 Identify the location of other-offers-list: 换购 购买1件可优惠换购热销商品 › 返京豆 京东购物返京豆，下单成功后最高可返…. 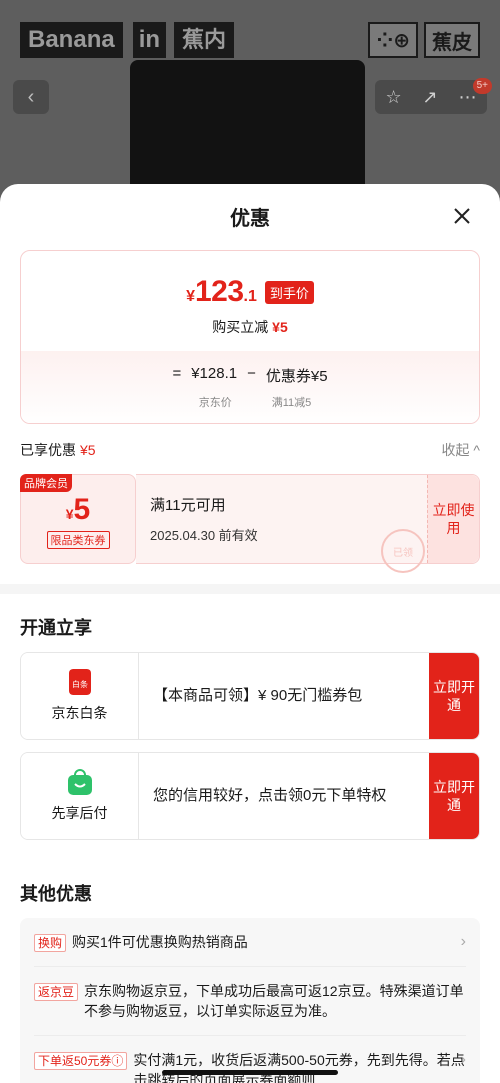
(250, 1000).